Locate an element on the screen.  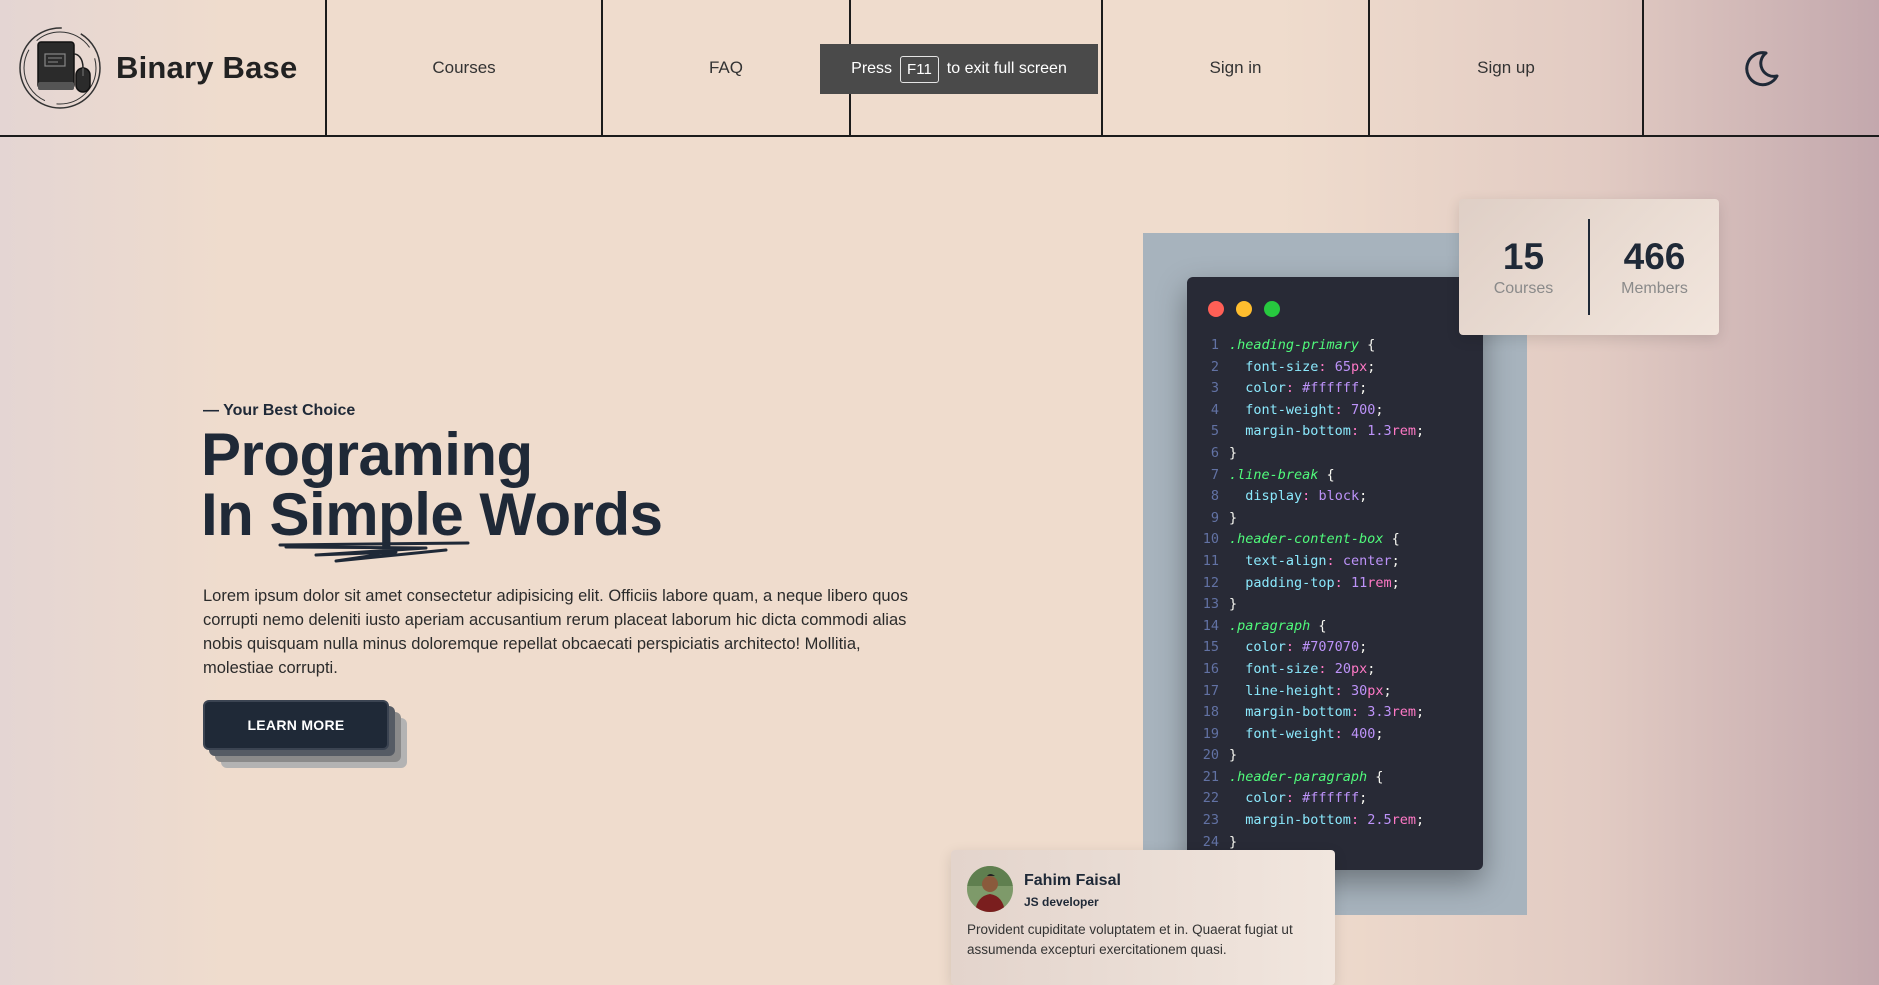
code-line: 15 color: #707070; is located at coordinates (1339, 648).